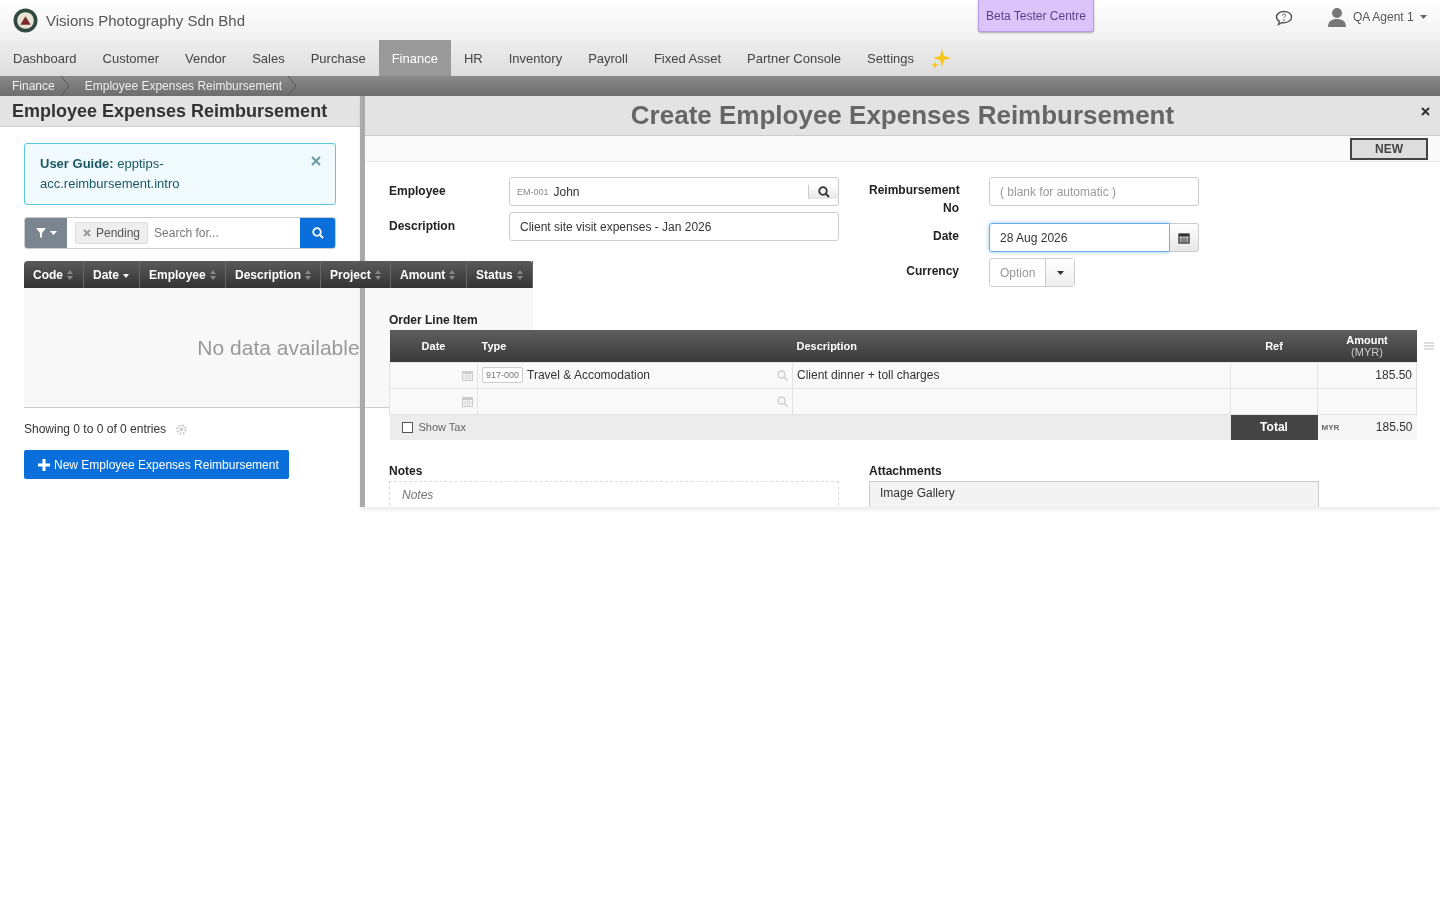 This screenshot has height=900, width=1440. I want to click on chat-icon, so click(1284, 18).